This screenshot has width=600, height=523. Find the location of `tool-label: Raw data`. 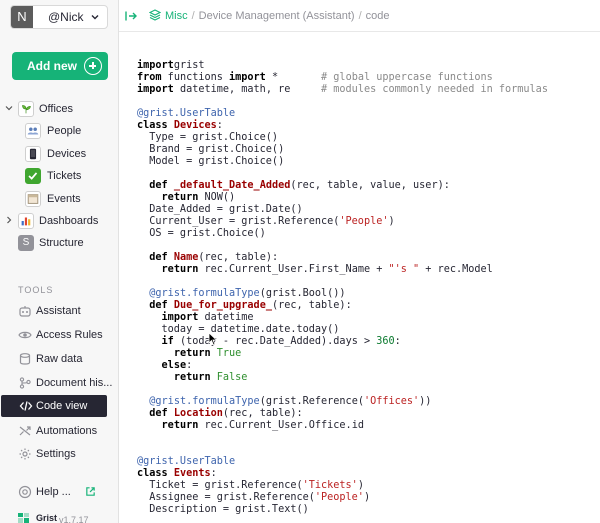

tool-label: Raw data is located at coordinates (59, 359).